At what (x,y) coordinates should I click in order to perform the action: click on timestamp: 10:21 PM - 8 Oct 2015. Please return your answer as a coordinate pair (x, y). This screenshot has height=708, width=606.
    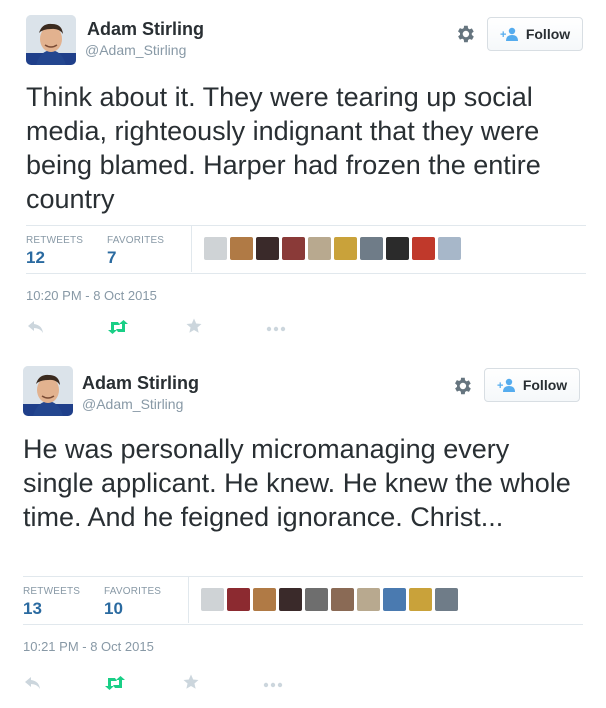
    Looking at the image, I should click on (88, 646).